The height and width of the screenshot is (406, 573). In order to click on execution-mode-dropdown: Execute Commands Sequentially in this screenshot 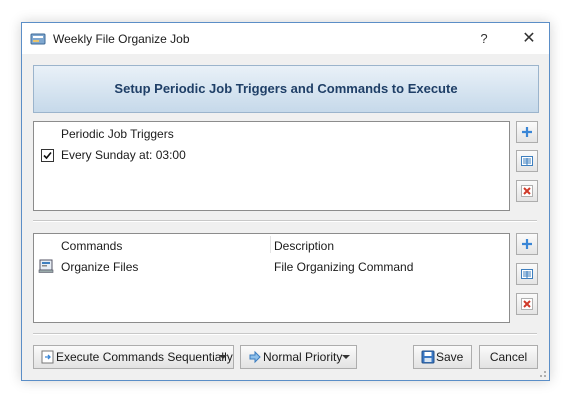, I will do `click(133, 357)`.